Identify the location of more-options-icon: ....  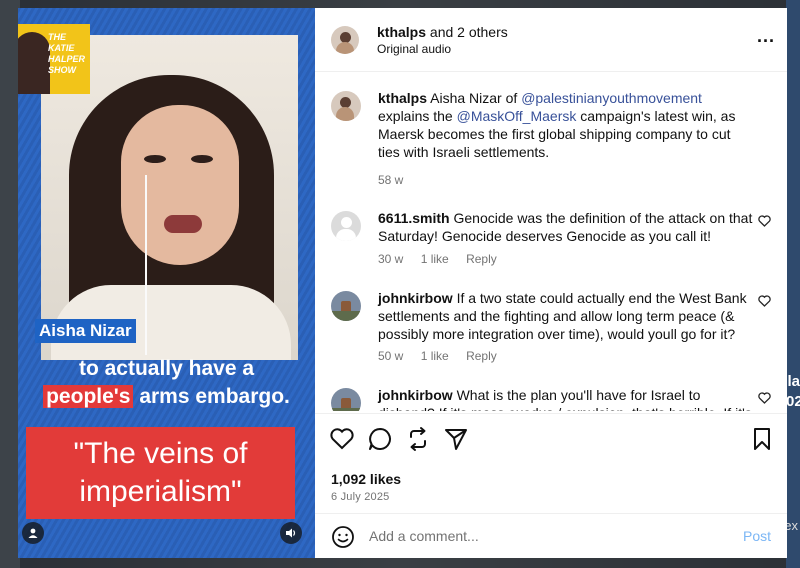
(766, 36).